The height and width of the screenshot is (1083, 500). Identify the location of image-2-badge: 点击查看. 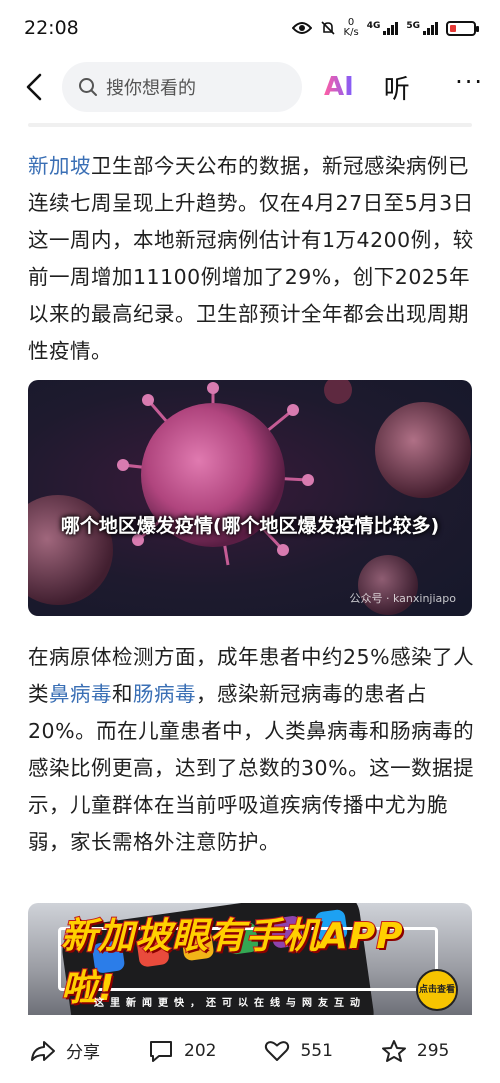
(437, 990).